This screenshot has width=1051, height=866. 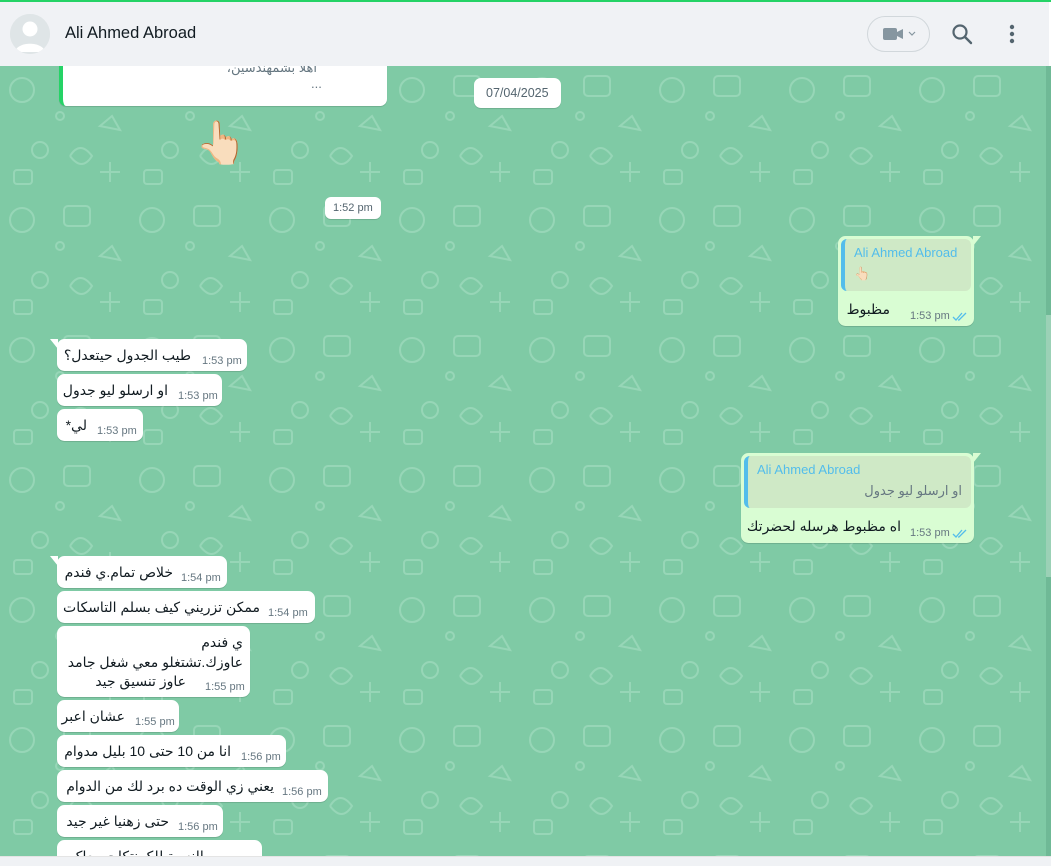 I want to click on video-call-button, so click(x=898, y=34).